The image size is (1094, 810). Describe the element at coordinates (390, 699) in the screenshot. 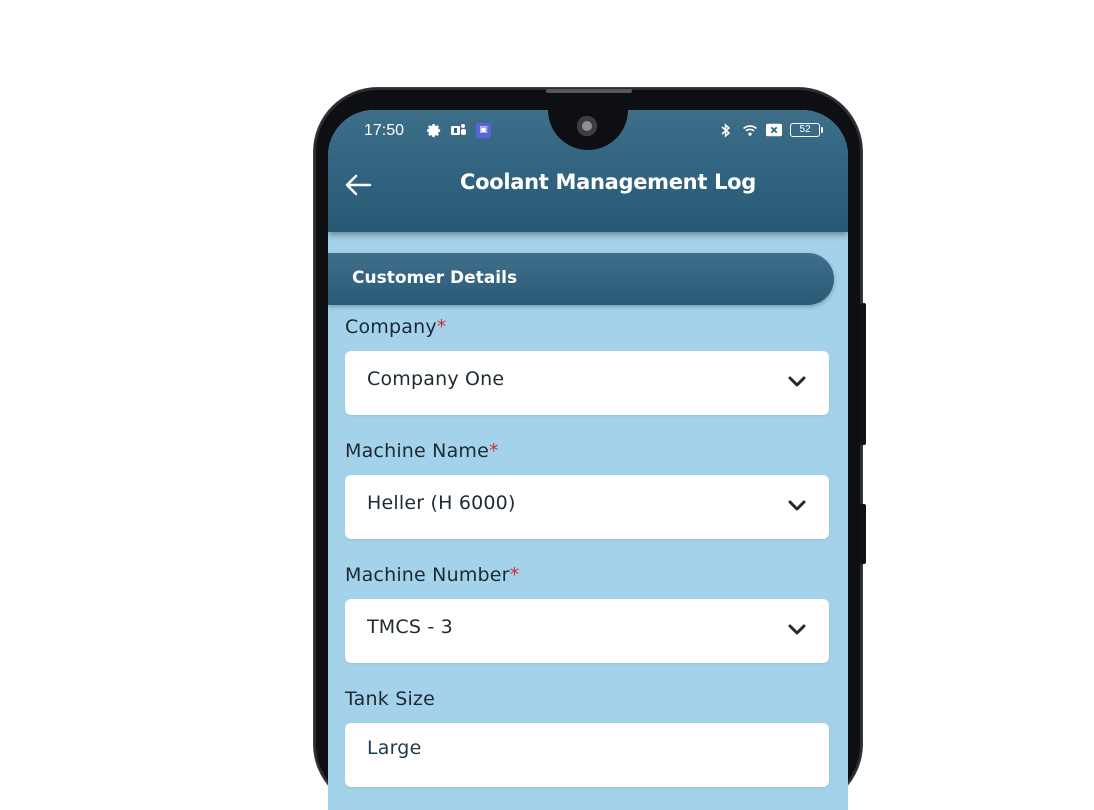

I see `tank-size-label: Tank Size` at that location.